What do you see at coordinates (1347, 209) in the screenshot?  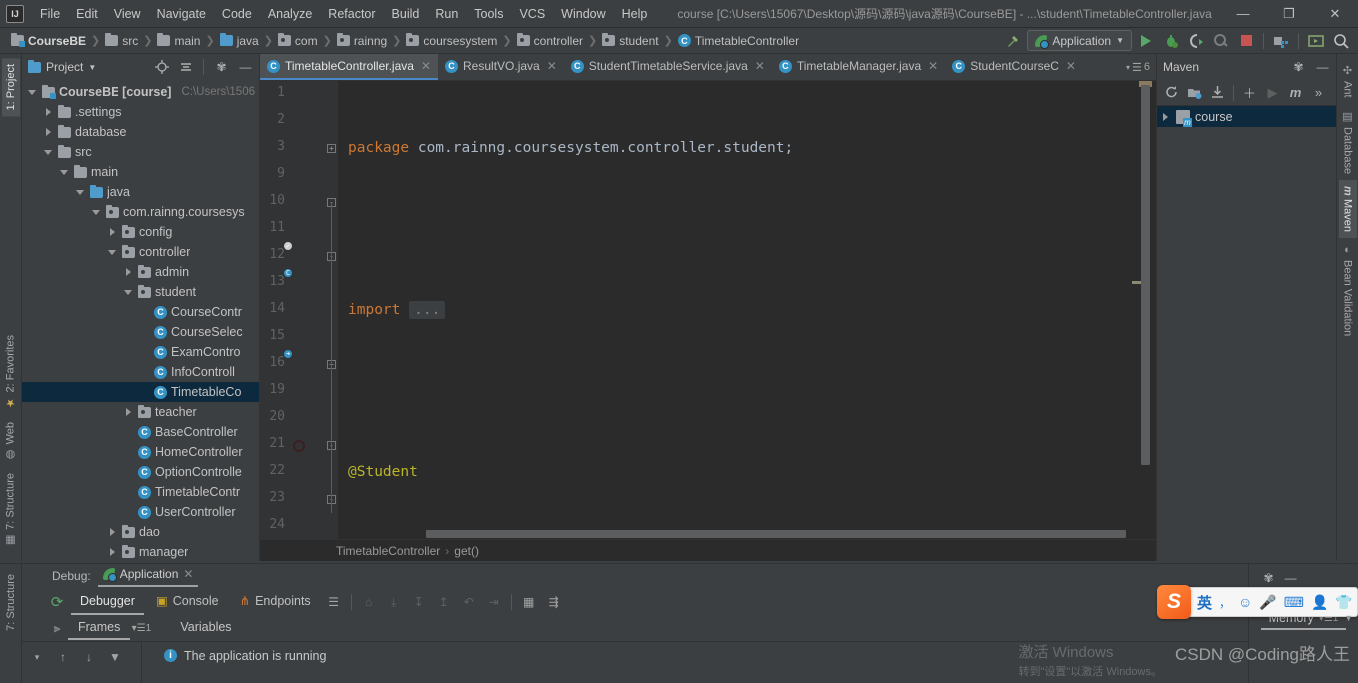 I see `sidebar-item-maven: m Maven` at bounding box center [1347, 209].